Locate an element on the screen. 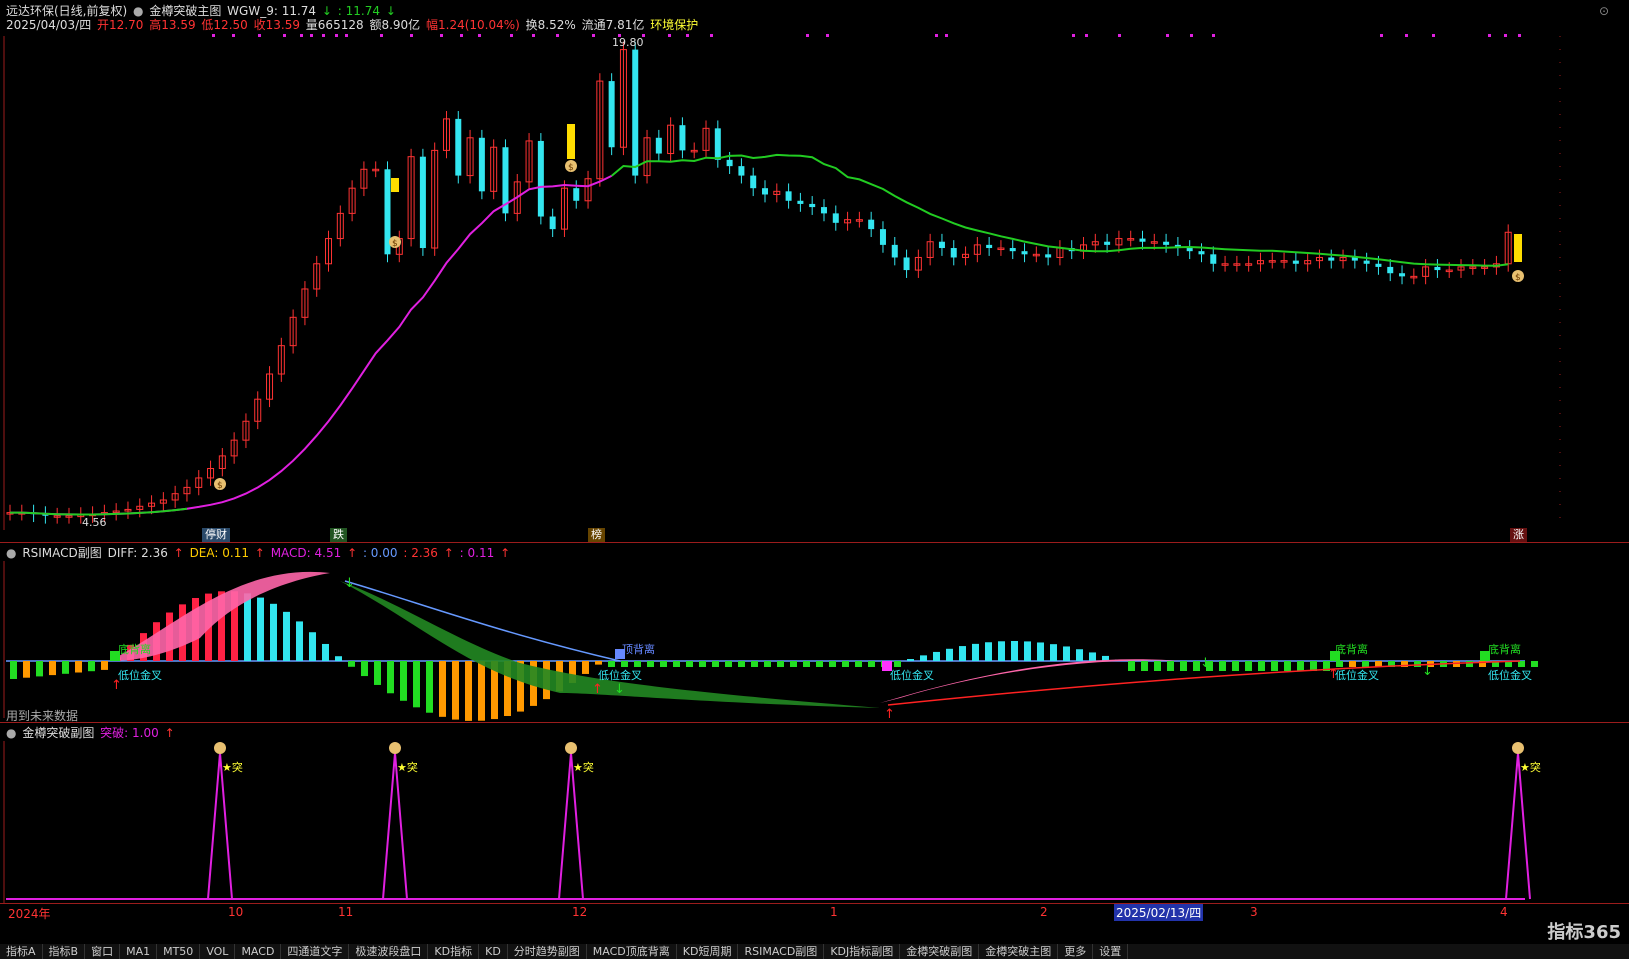 This screenshot has width=1629, height=959. tab-11: 分时趋势副图 is located at coordinates (547, 951).